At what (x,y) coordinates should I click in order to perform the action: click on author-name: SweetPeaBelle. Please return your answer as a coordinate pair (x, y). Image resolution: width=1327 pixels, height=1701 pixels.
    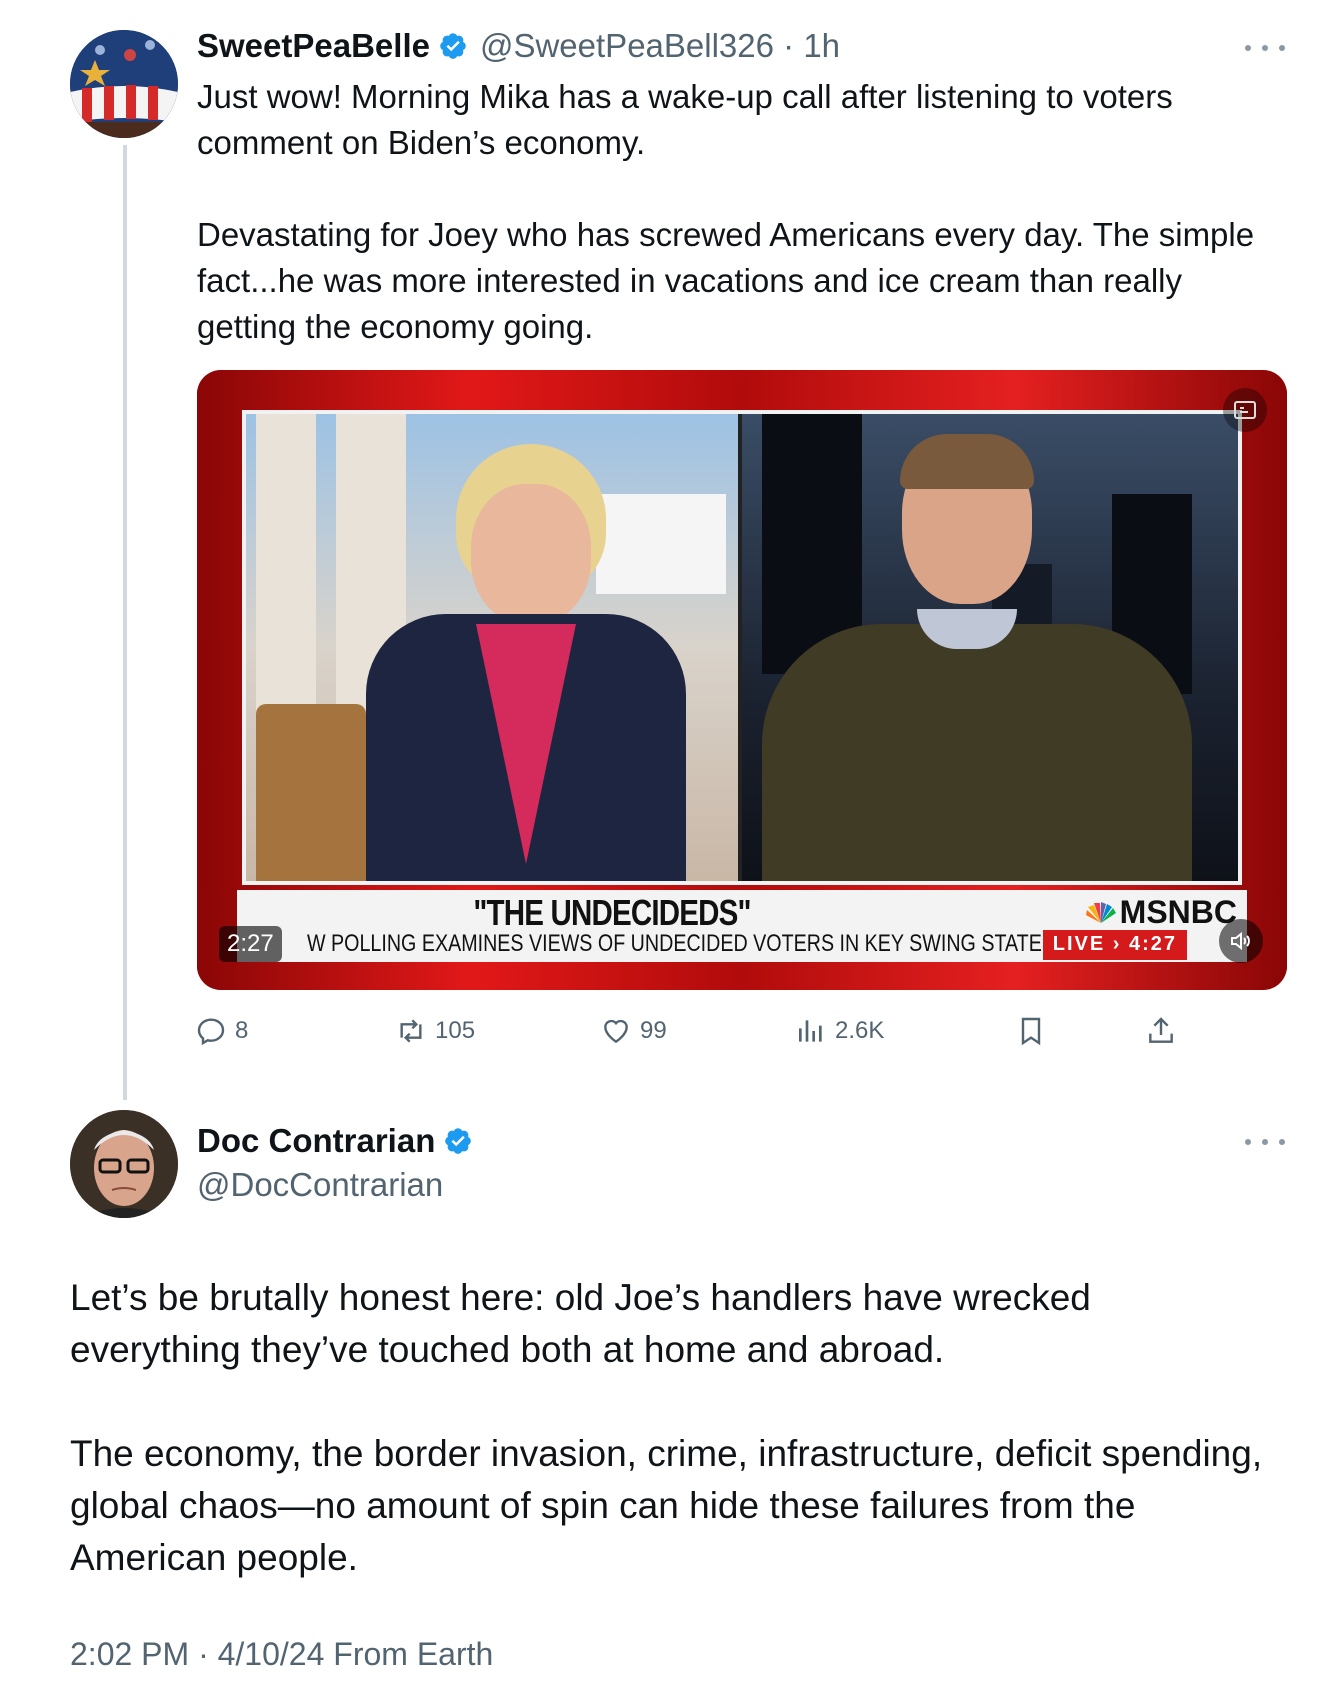
    Looking at the image, I should click on (313, 46).